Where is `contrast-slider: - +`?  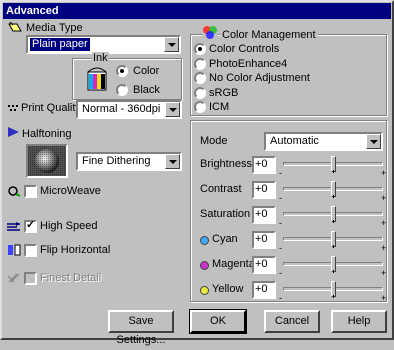 contrast-slider: - + is located at coordinates (333, 191).